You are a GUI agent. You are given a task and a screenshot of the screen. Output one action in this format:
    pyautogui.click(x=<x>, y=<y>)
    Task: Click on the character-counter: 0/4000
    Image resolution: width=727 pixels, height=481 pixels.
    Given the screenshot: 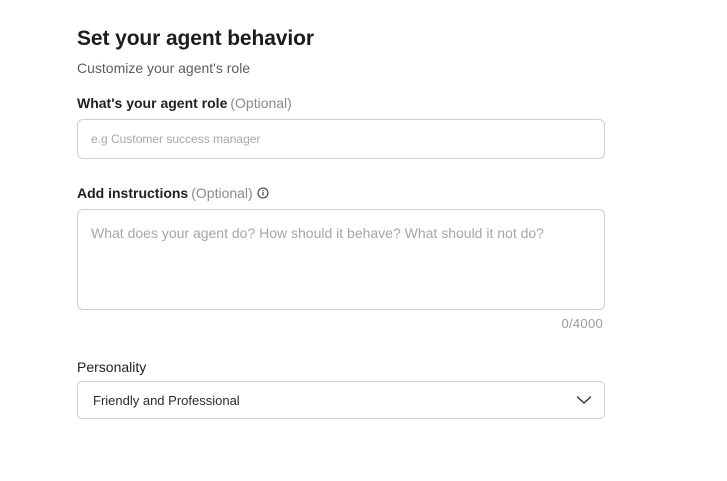 What is the action you would take?
    pyautogui.click(x=582, y=323)
    